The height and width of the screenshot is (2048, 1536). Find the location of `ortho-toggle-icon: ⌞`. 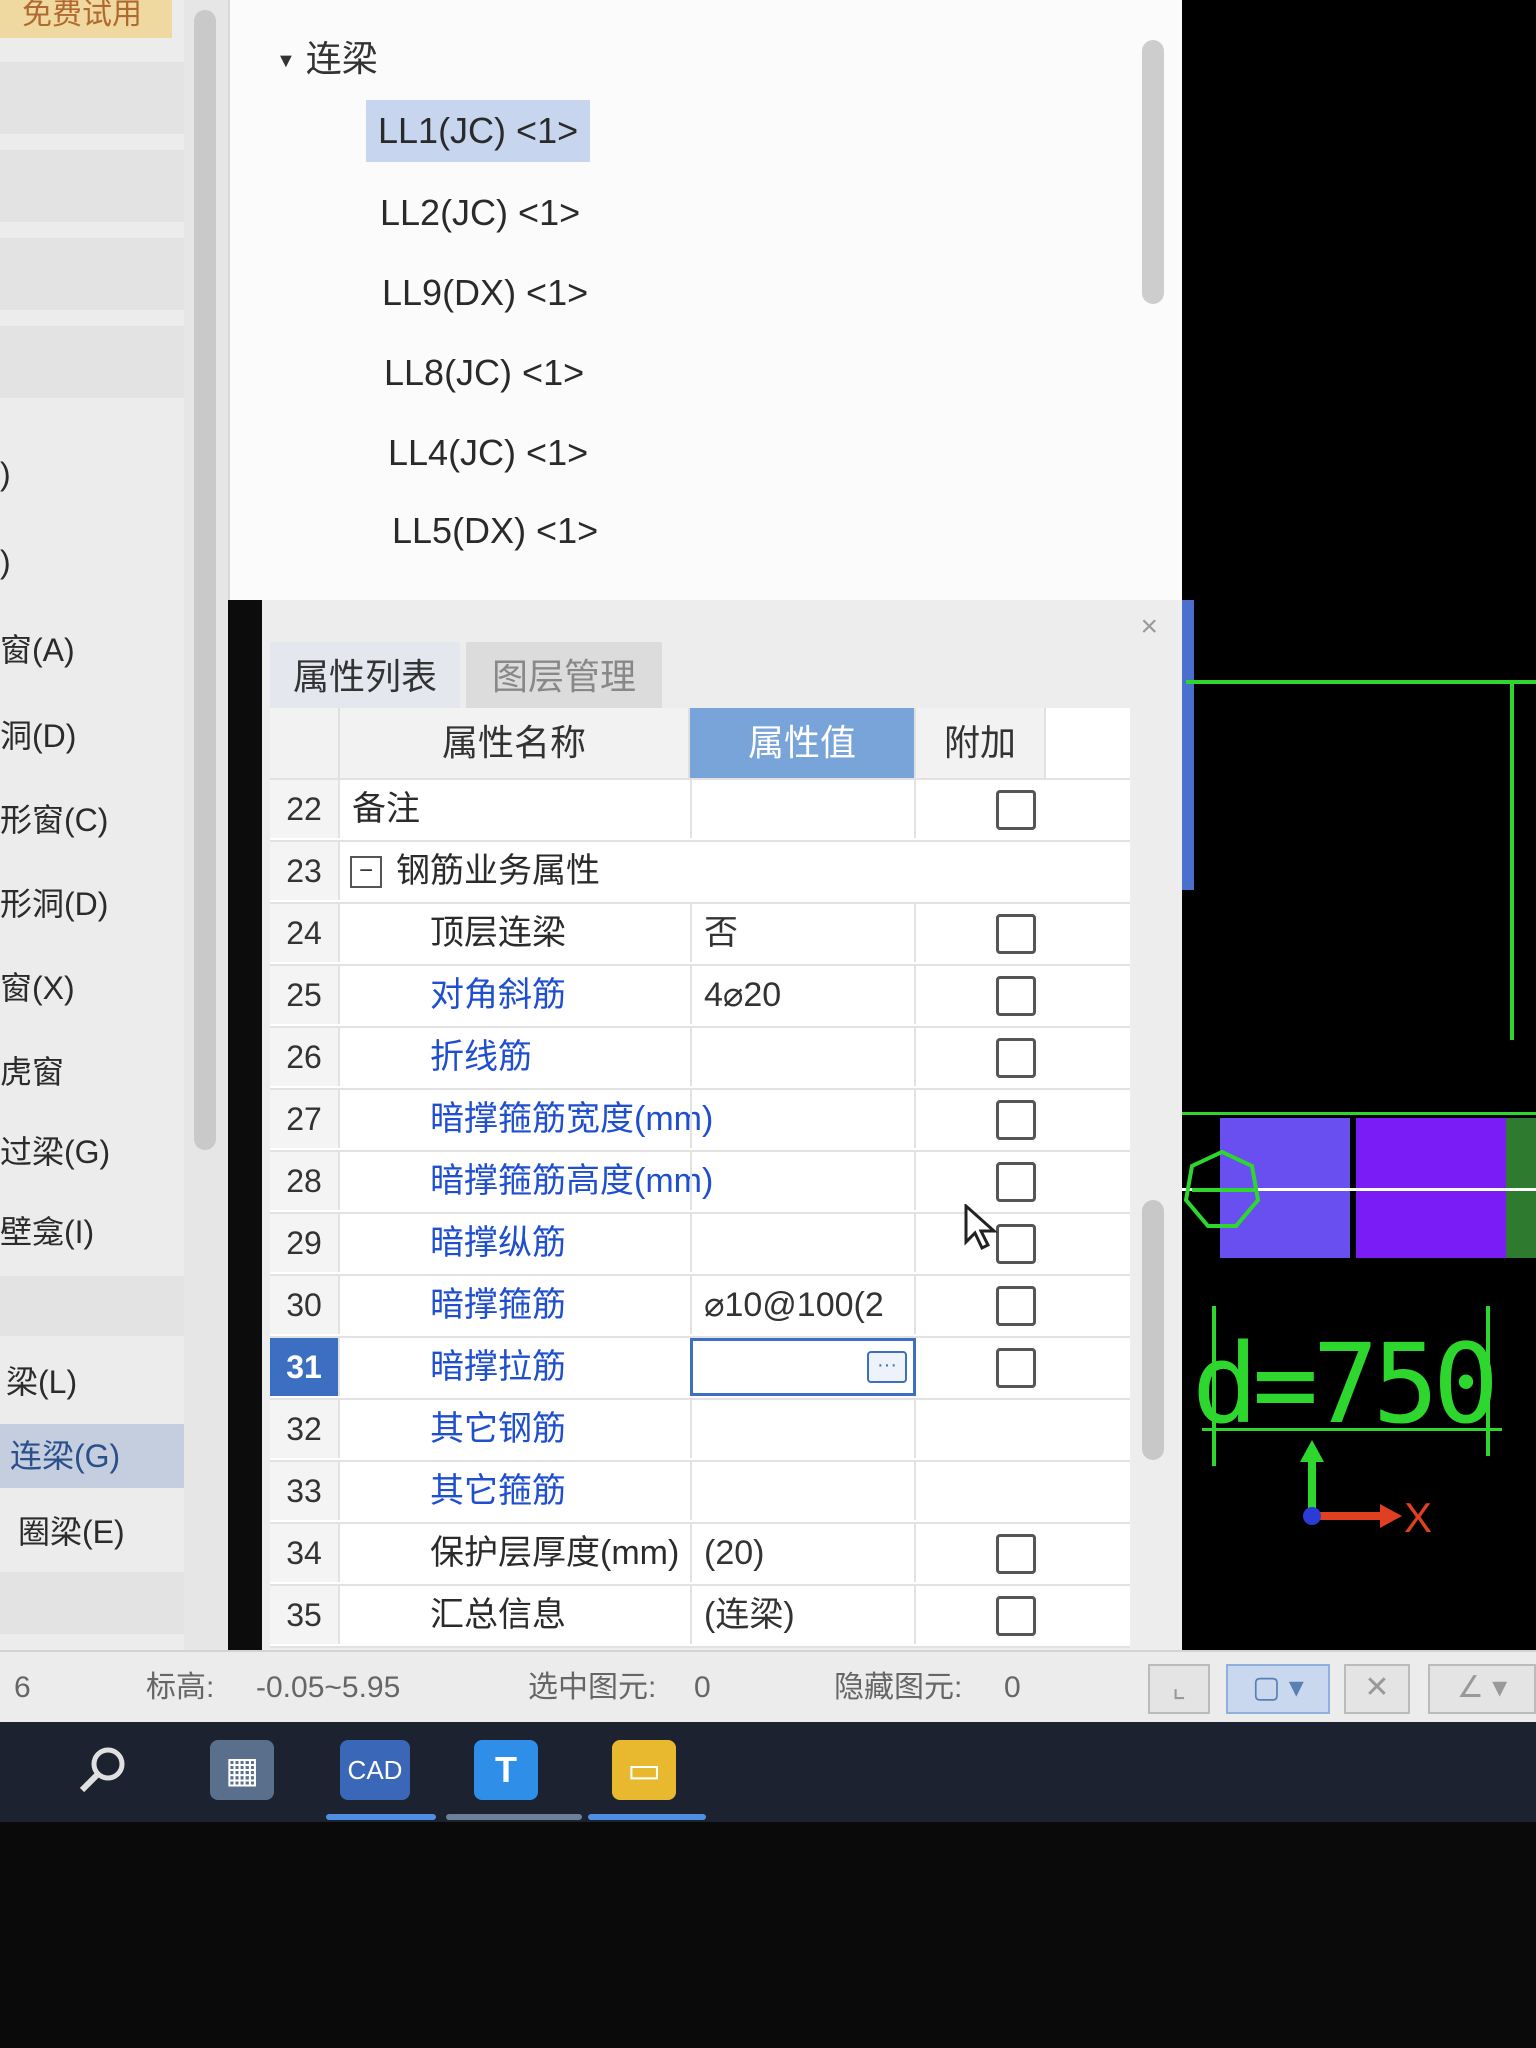

ortho-toggle-icon: ⌞ is located at coordinates (1179, 1689).